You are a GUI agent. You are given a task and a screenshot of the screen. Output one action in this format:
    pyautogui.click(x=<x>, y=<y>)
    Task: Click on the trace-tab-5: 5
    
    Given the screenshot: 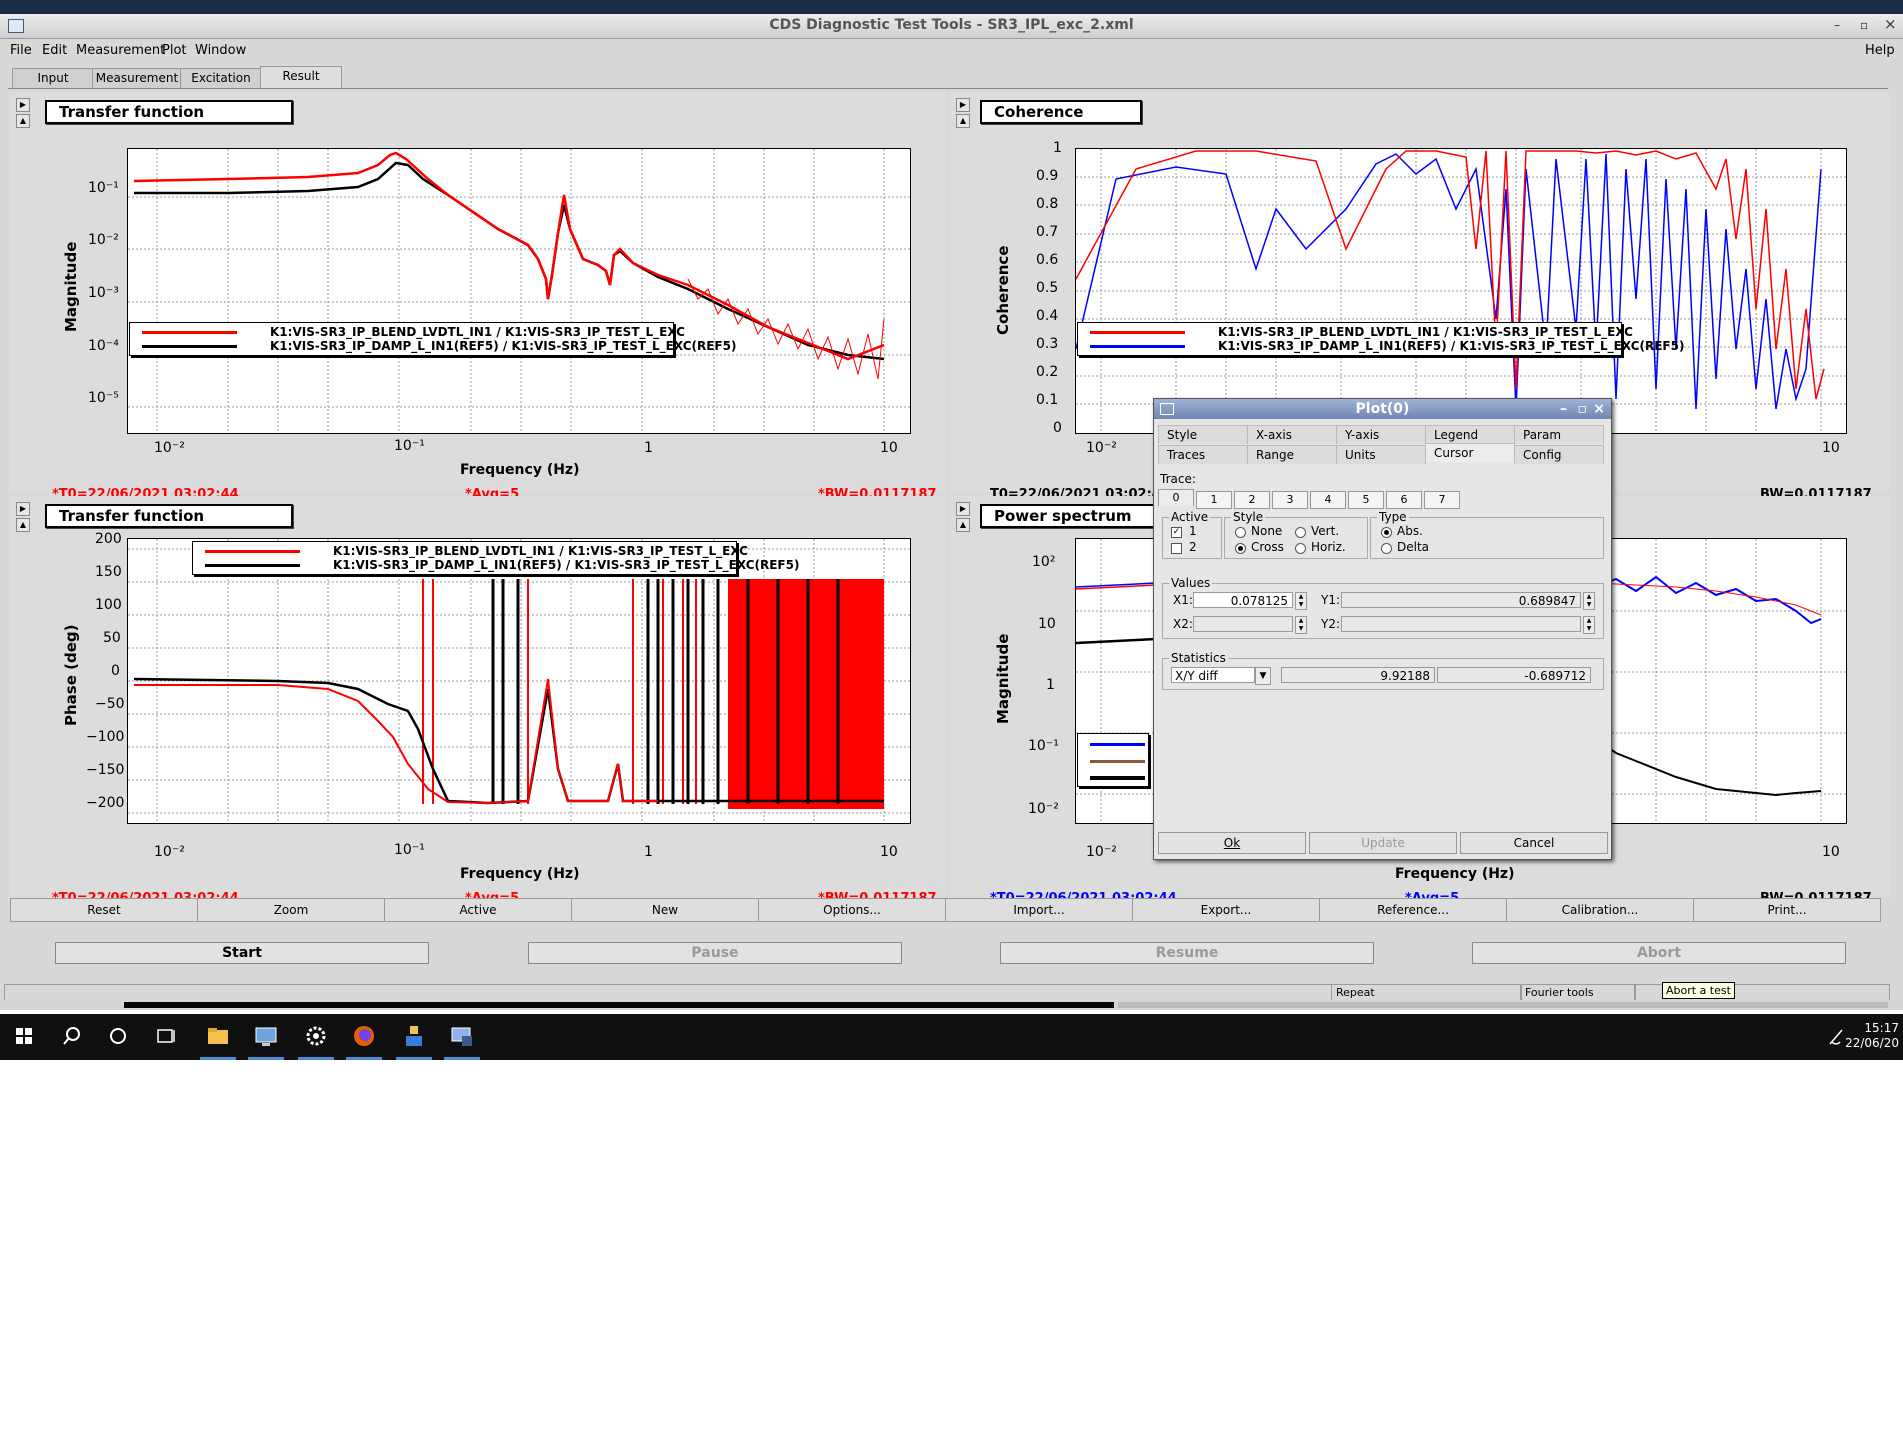 What is the action you would take?
    pyautogui.click(x=1366, y=500)
    